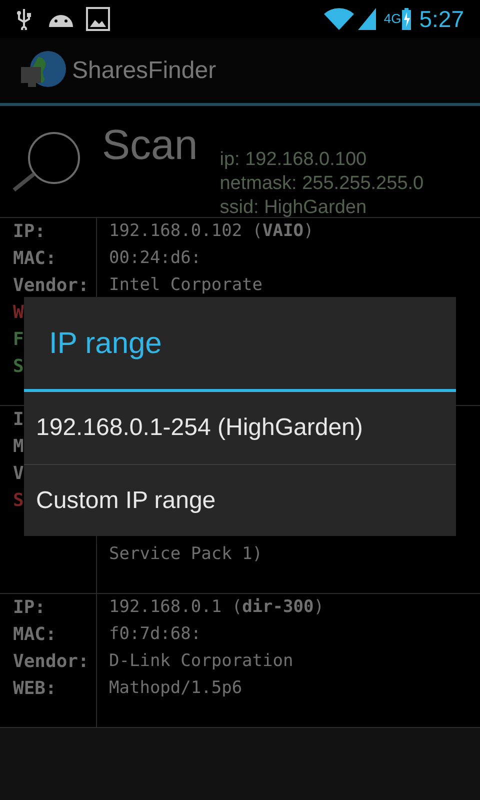 This screenshot has height=800, width=480. I want to click on field-label: F, so click(18, 340).